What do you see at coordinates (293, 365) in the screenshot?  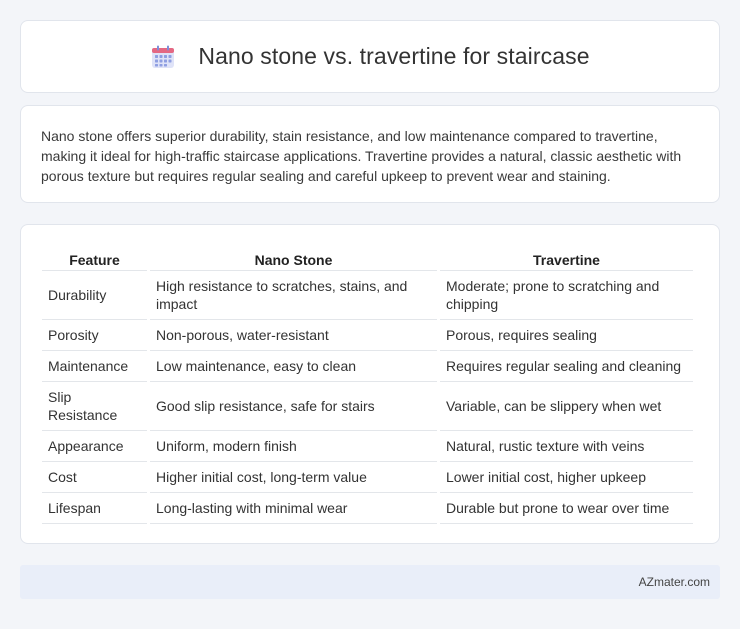 I see `nano-stone-cell: Low maintenance, easy to clean` at bounding box center [293, 365].